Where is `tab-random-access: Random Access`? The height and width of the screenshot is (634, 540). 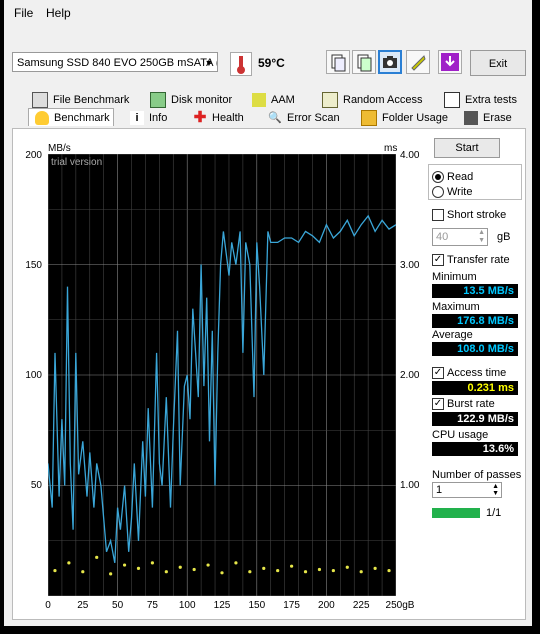 tab-random-access: Random Access is located at coordinates (372, 100).